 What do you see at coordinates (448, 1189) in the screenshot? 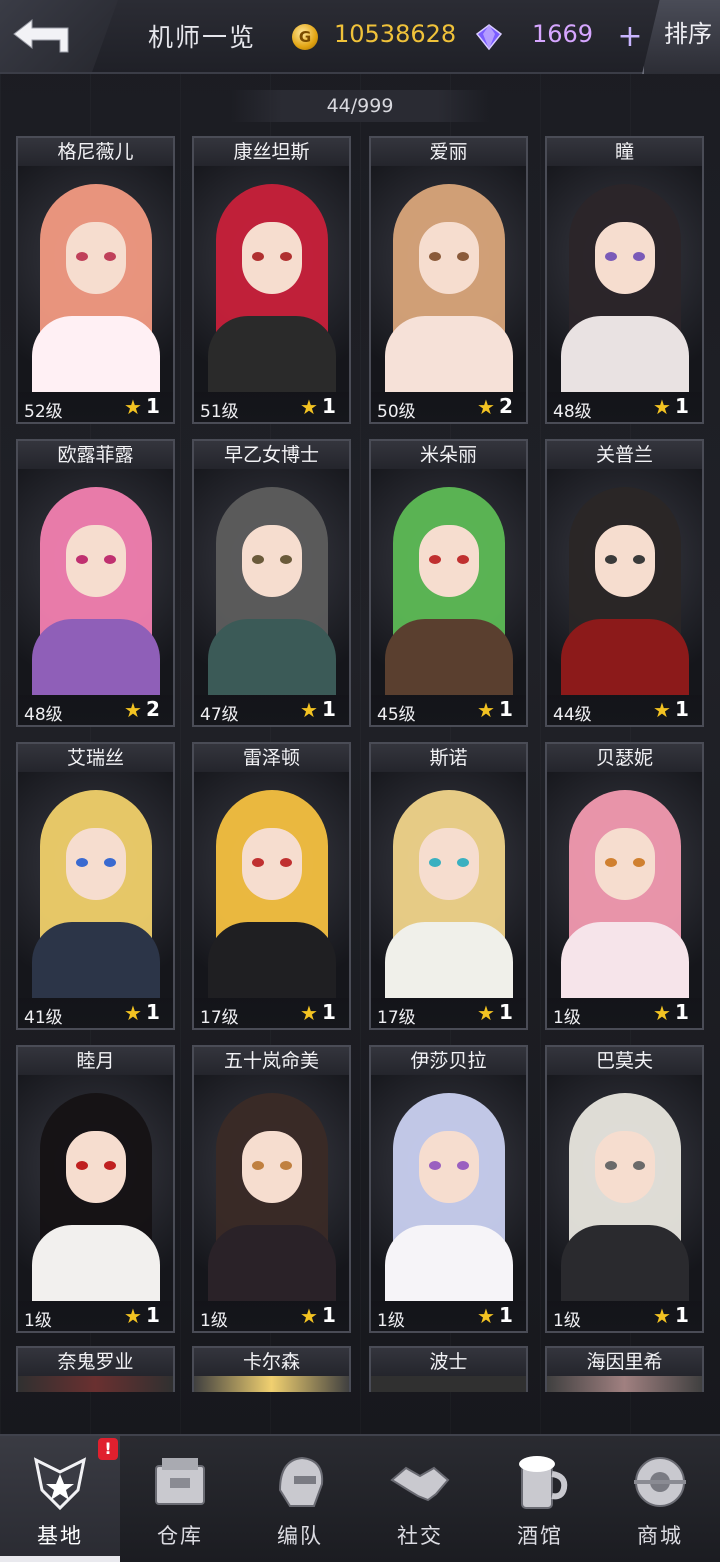
I see `pilot-card: 伊莎贝拉 1级 ★ 1` at bounding box center [448, 1189].